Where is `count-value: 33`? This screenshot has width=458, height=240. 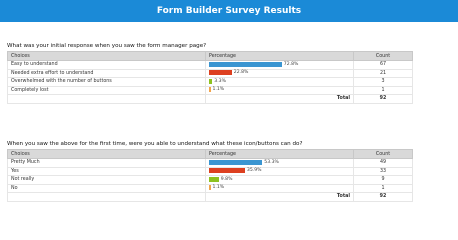 count-value: 33 is located at coordinates (383, 171).